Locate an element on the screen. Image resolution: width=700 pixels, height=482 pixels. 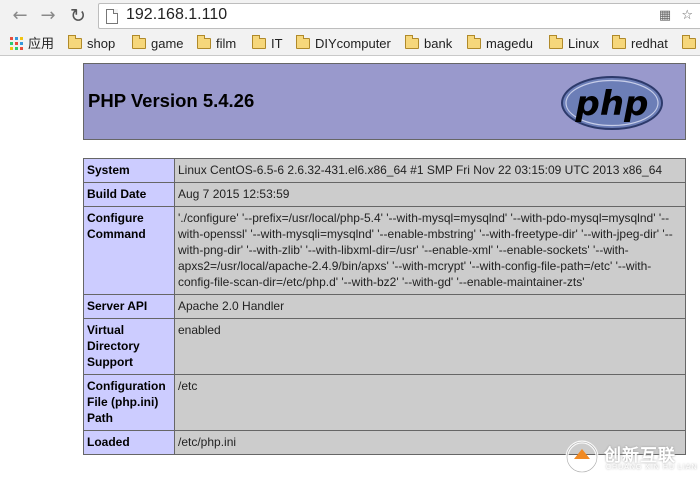
watermark: 创新互联 CHUANG XIN HU LIAN is located at coordinates (630, 459).